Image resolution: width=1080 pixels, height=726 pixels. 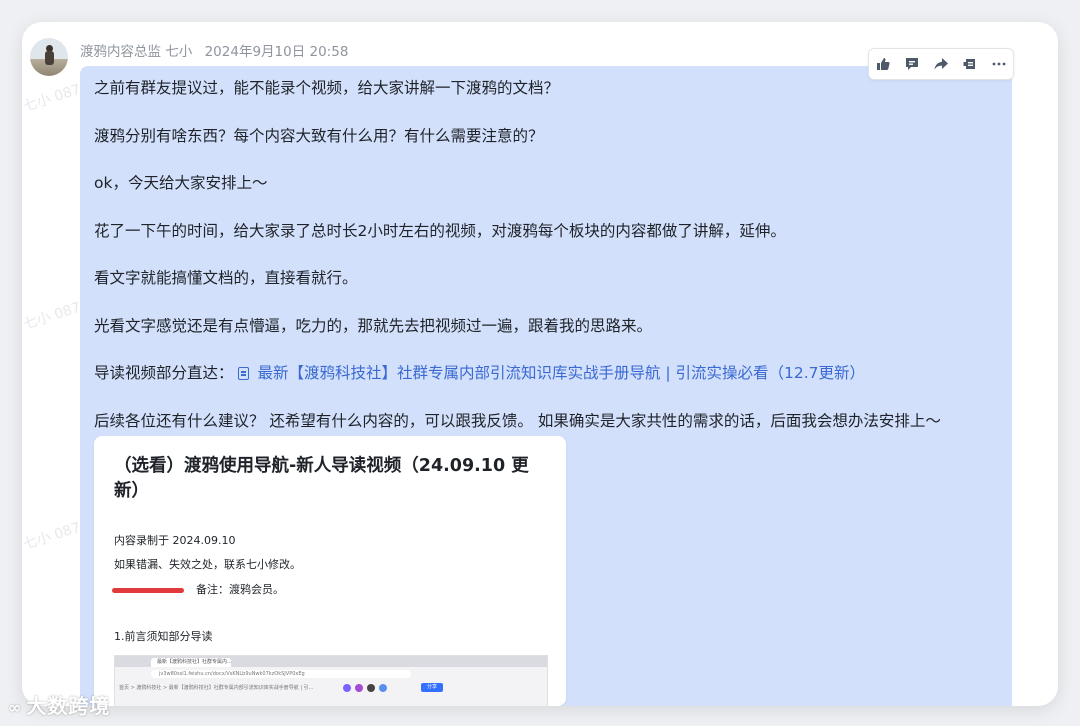 I want to click on more-icon, so click(x=999, y=64).